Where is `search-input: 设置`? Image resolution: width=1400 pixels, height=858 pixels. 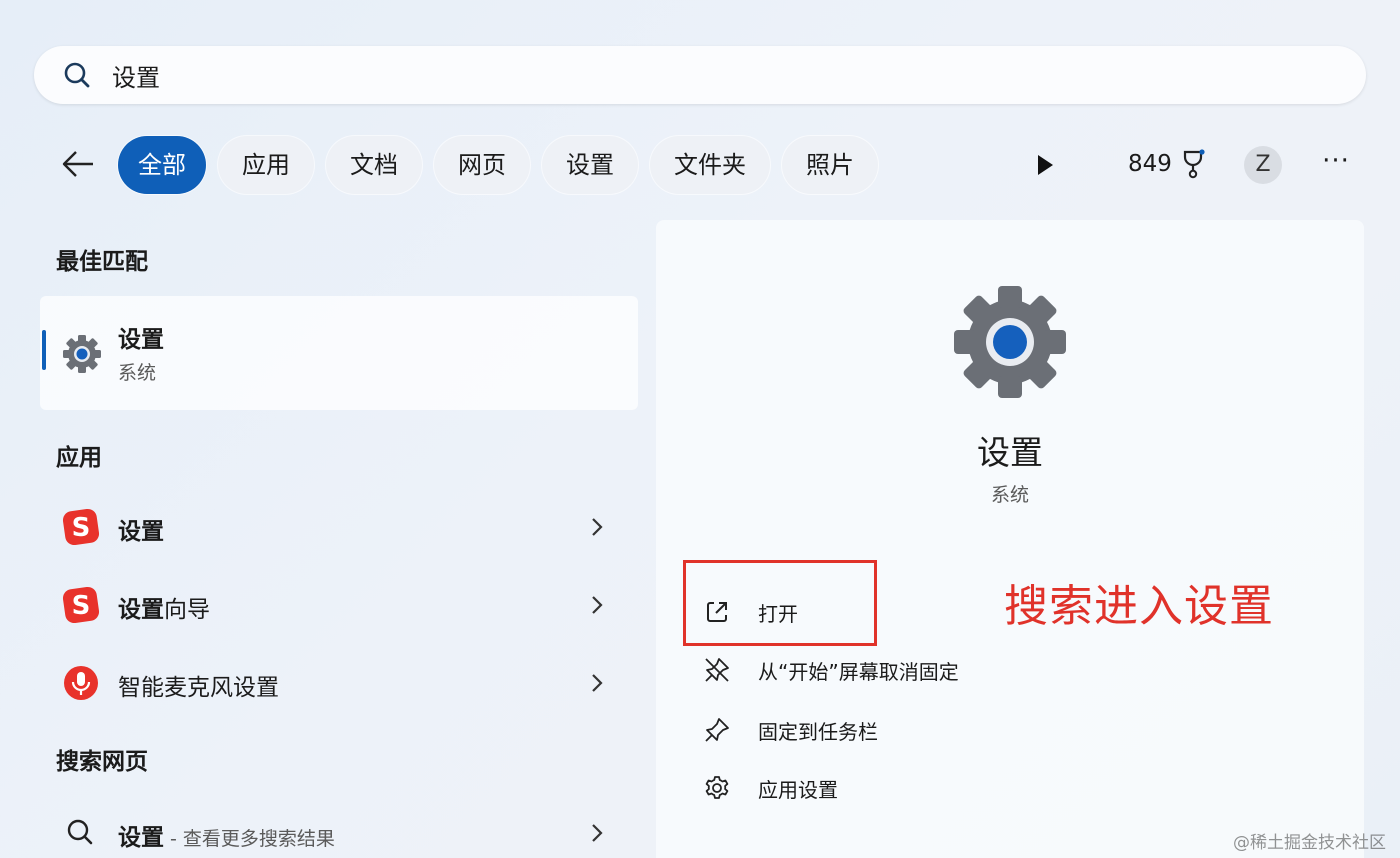
search-input: 设置 is located at coordinates (136, 75).